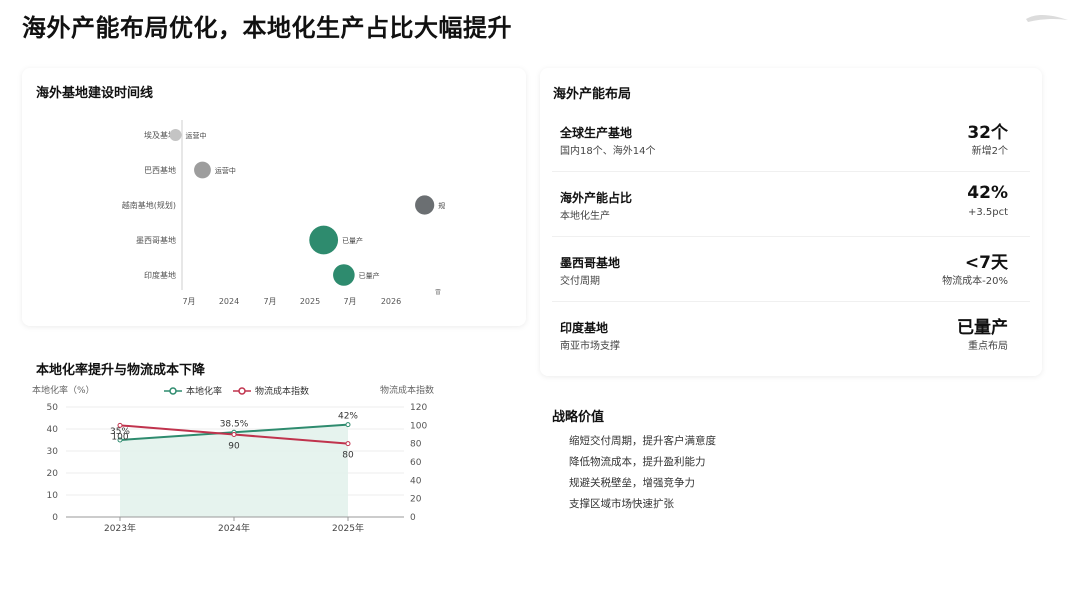 The image size is (1080, 608). Describe the element at coordinates (234, 447) in the screenshot. I see `logistics-data-label: 90` at that location.